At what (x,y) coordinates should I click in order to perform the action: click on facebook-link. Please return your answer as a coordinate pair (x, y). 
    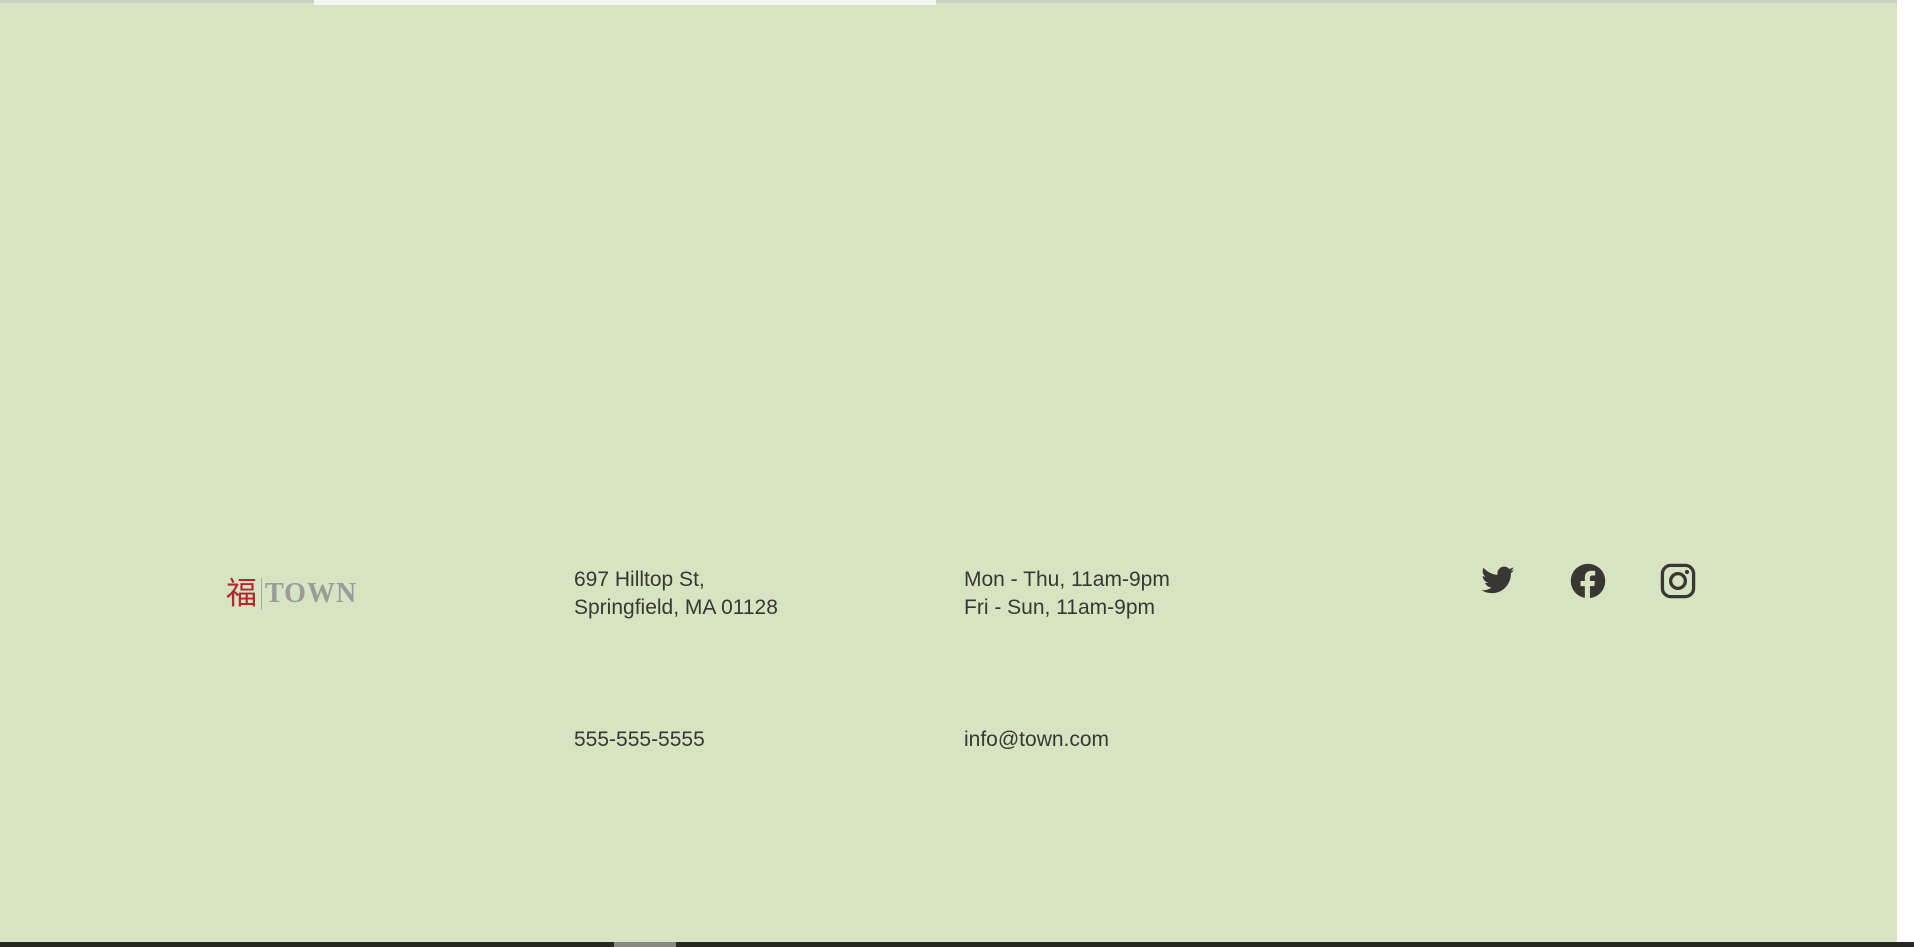
    Looking at the image, I should click on (1588, 581).